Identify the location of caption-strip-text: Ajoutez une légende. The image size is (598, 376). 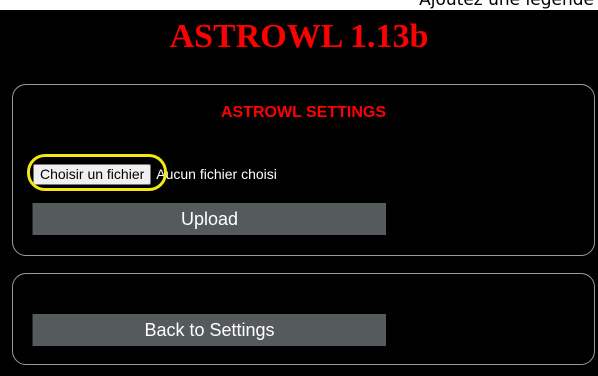
(506, 5).